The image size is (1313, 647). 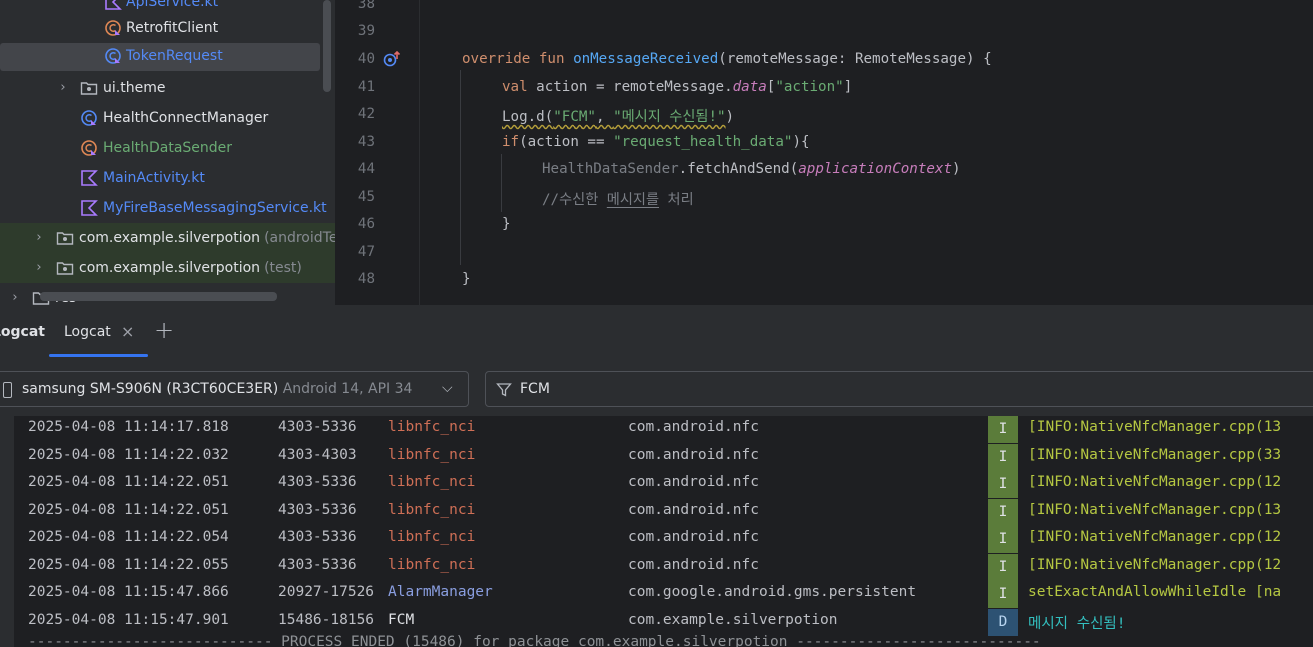 What do you see at coordinates (419, 152) in the screenshot?
I see `gutter-divider` at bounding box center [419, 152].